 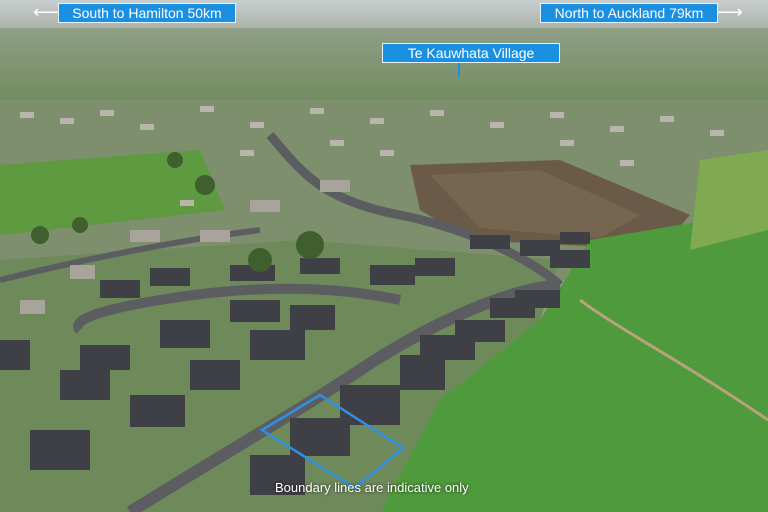 I want to click on south-direction-label: South to Hamilton 50km, so click(x=147, y=13).